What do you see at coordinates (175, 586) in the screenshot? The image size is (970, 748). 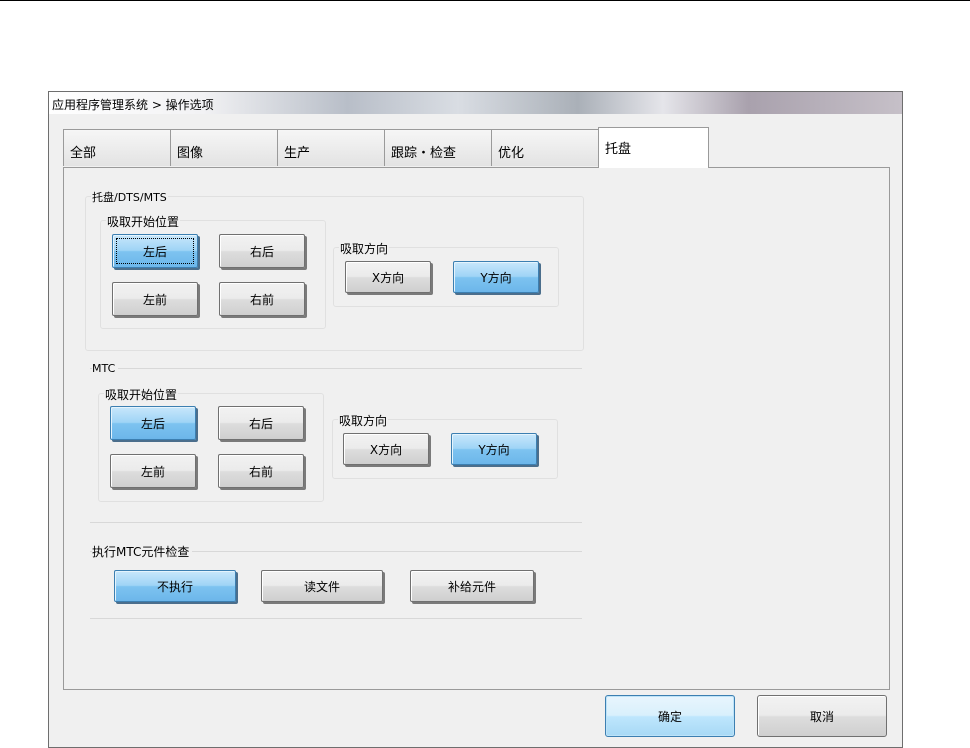 I see `no-execute-button: 不执行` at bounding box center [175, 586].